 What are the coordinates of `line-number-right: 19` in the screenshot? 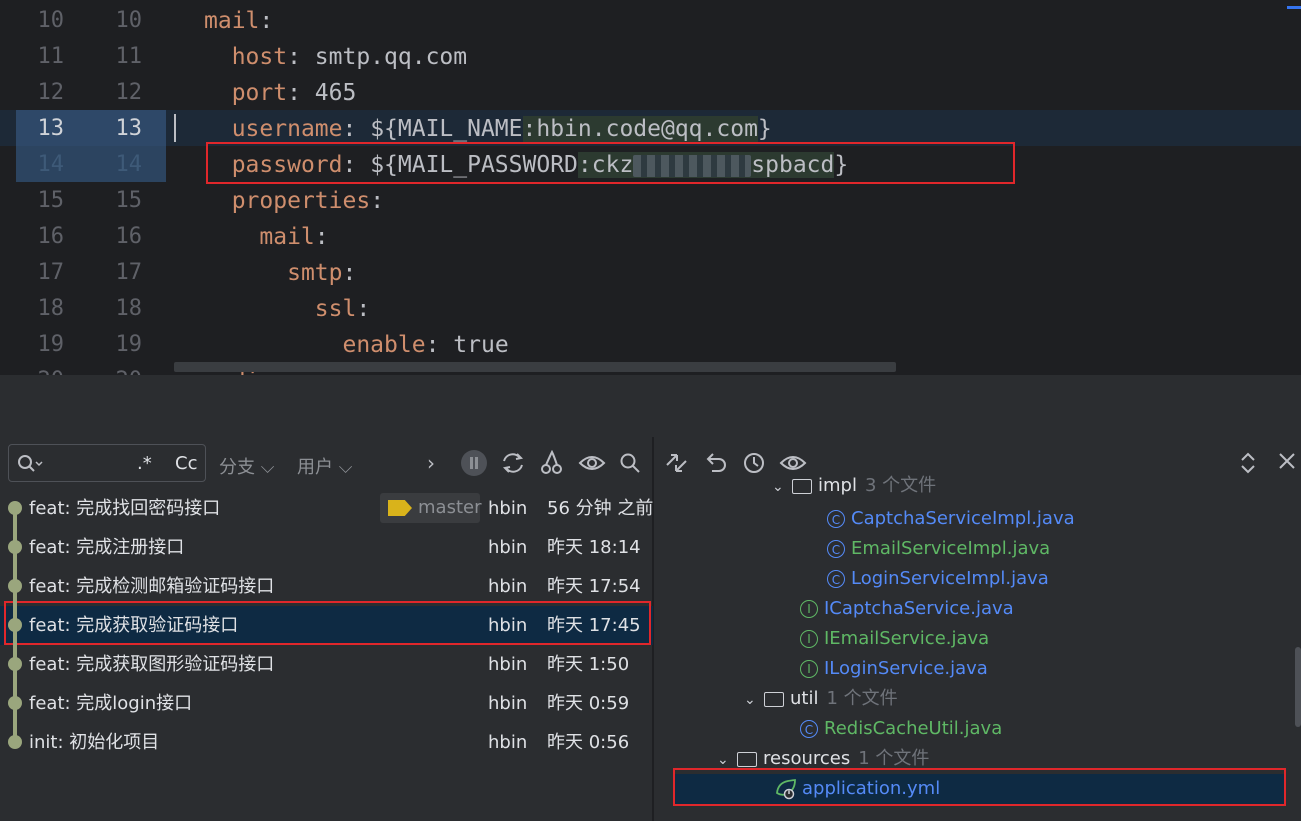 It's located at (129, 344).